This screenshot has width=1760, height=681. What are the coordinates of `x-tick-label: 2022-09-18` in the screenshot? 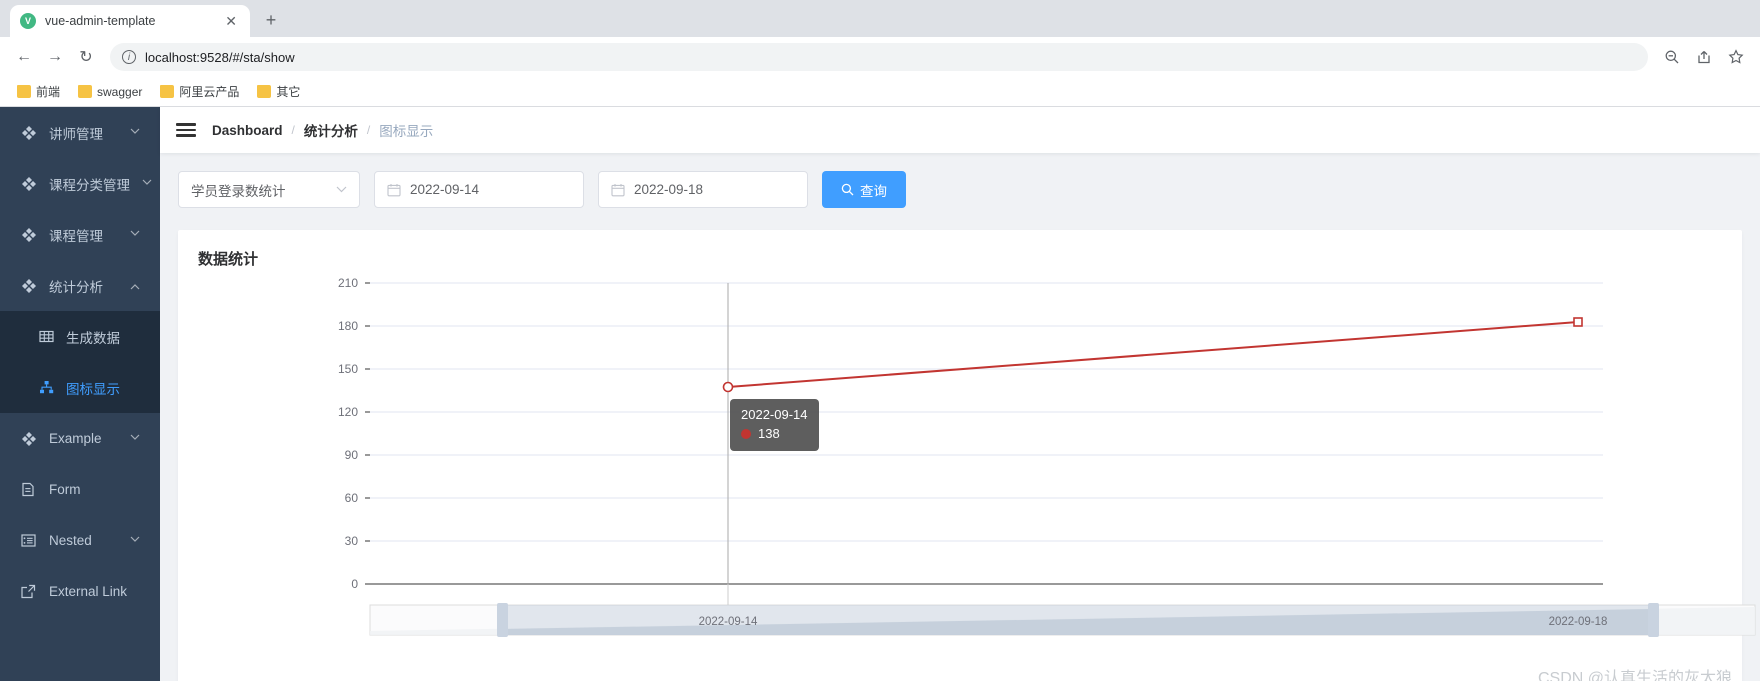 It's located at (1578, 622).